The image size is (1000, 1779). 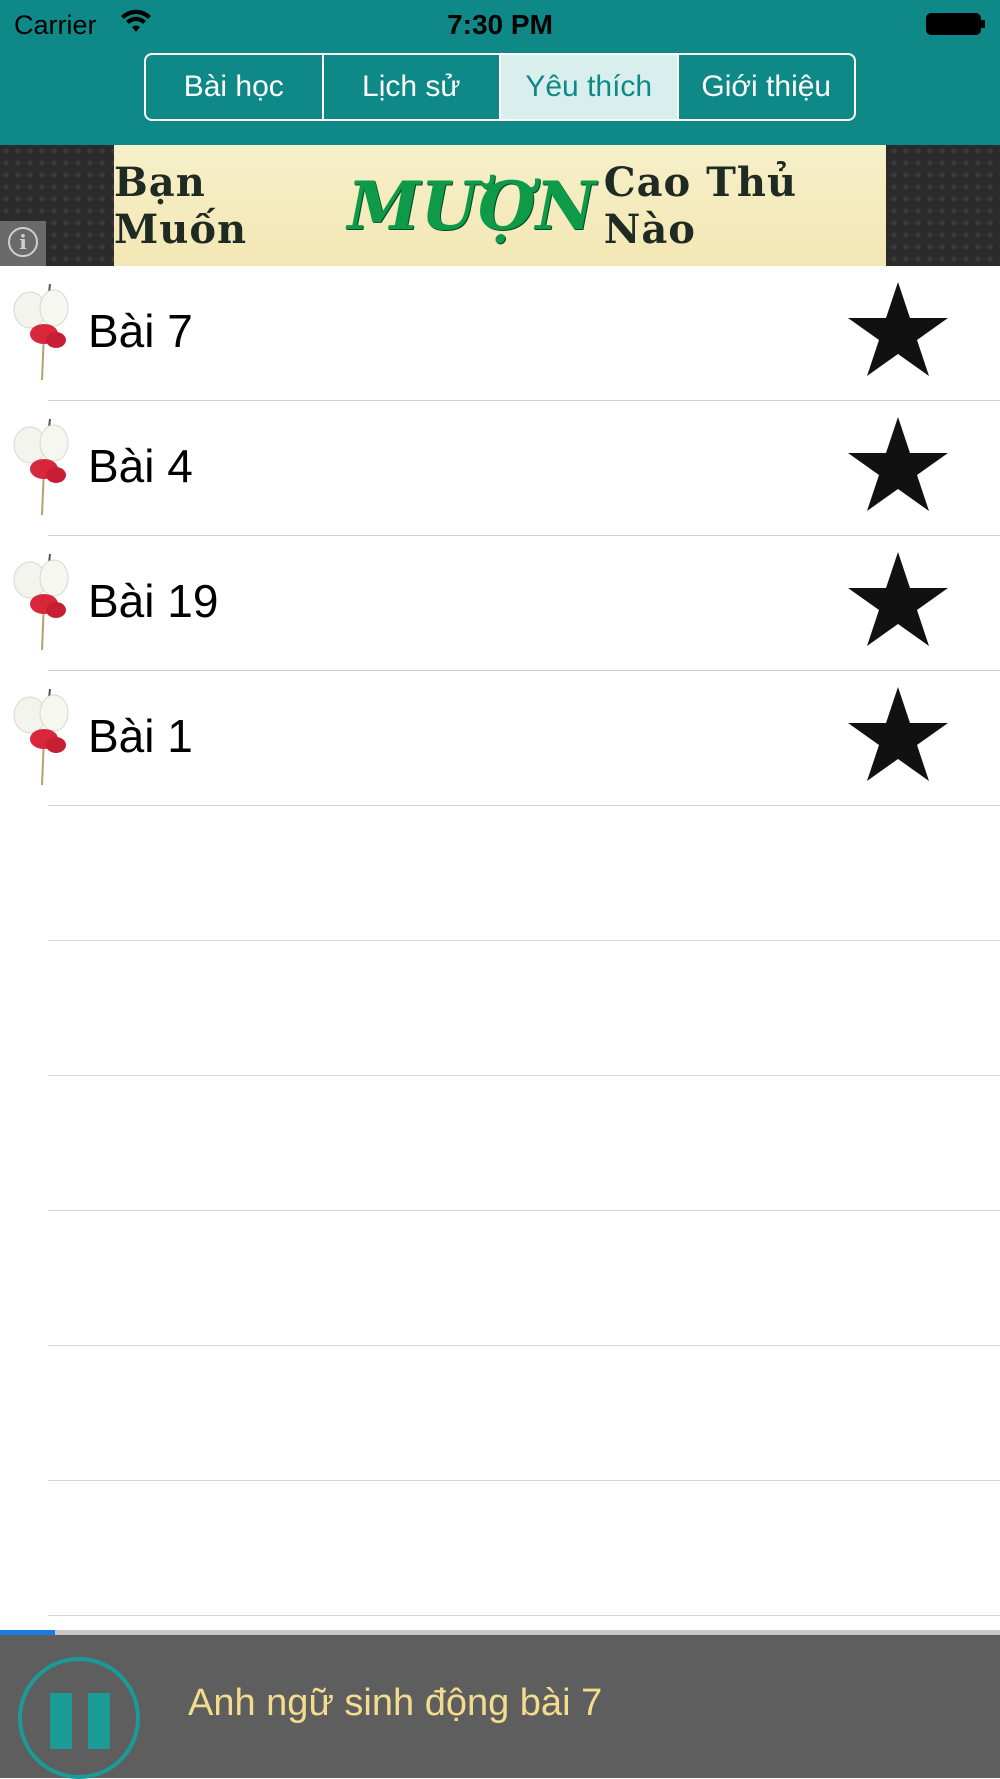 What do you see at coordinates (23, 242) in the screenshot?
I see `info-icon: i` at bounding box center [23, 242].